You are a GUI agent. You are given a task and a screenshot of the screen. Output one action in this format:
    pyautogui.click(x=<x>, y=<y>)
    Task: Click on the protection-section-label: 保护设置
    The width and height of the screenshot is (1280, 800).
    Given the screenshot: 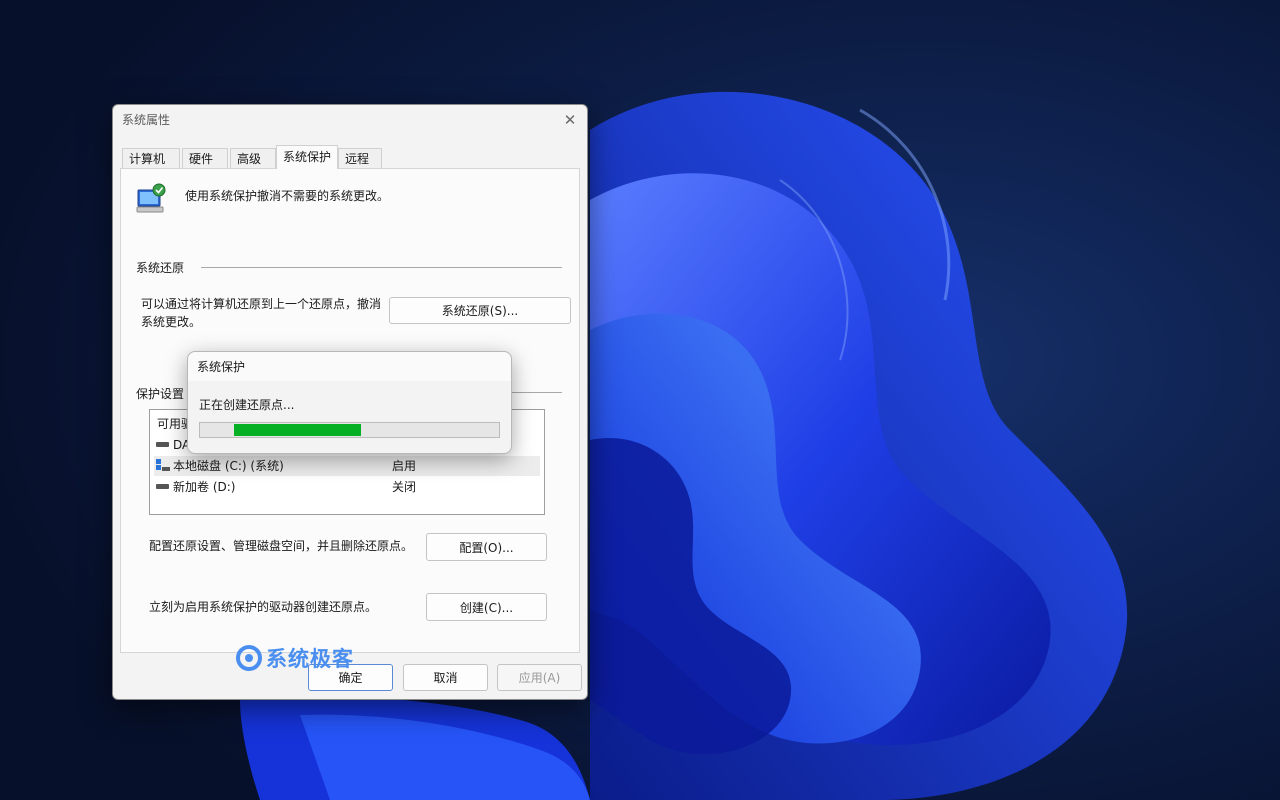 What is the action you would take?
    pyautogui.click(x=160, y=394)
    